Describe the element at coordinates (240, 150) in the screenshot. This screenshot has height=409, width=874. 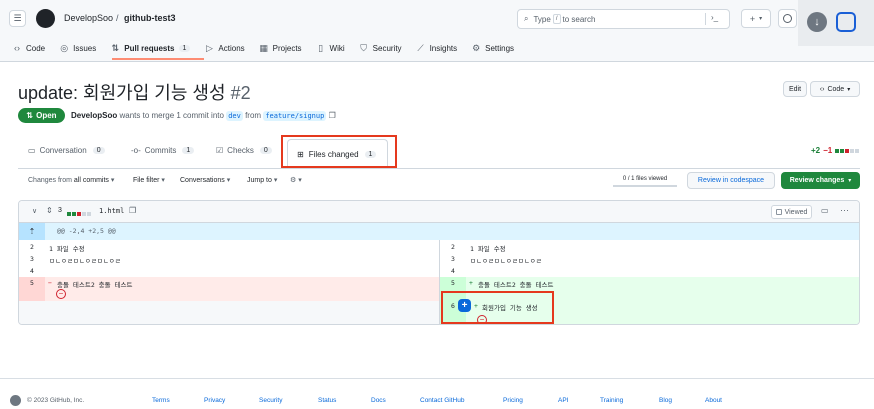
I see `tab-checks-label: Checks` at that location.